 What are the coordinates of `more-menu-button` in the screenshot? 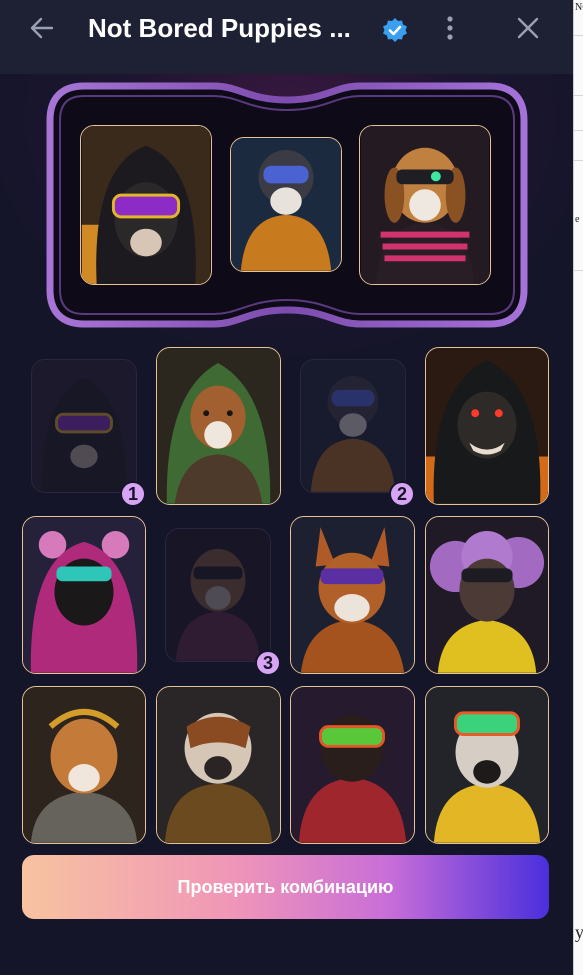 It's located at (450, 28).